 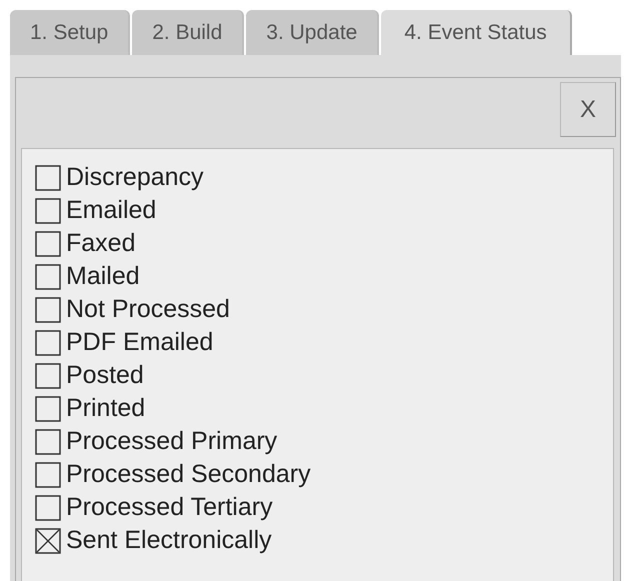 What do you see at coordinates (476, 32) in the screenshot?
I see `tab: 4. Event Status` at bounding box center [476, 32].